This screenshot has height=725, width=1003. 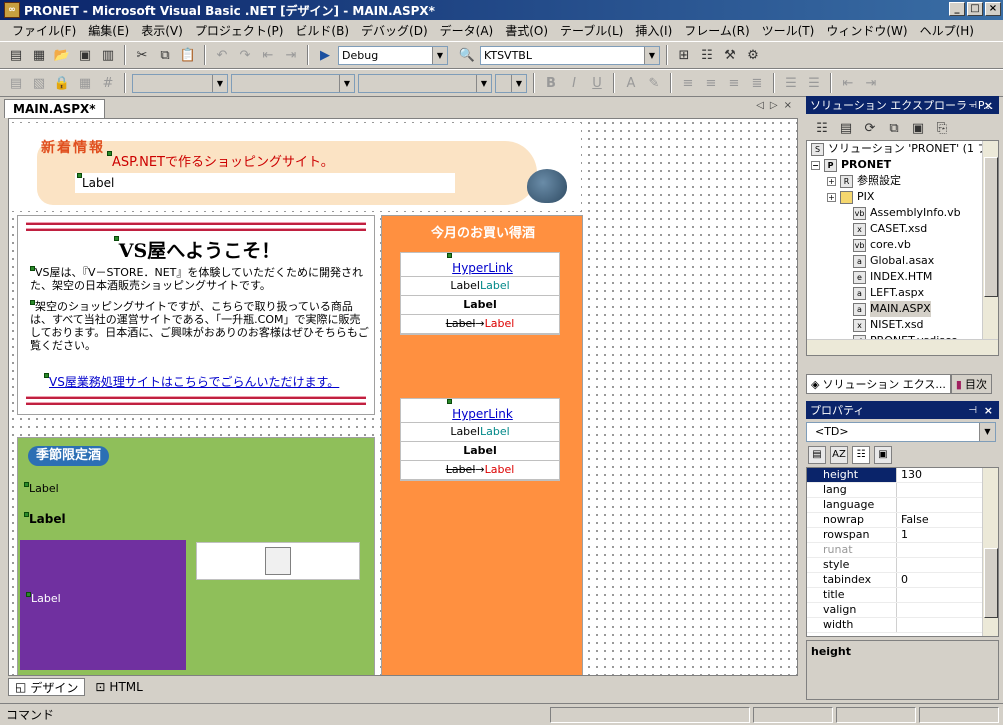 What do you see at coordinates (866, 30) in the screenshot?
I see `menu-window: ウィンドウ(W)` at bounding box center [866, 30].